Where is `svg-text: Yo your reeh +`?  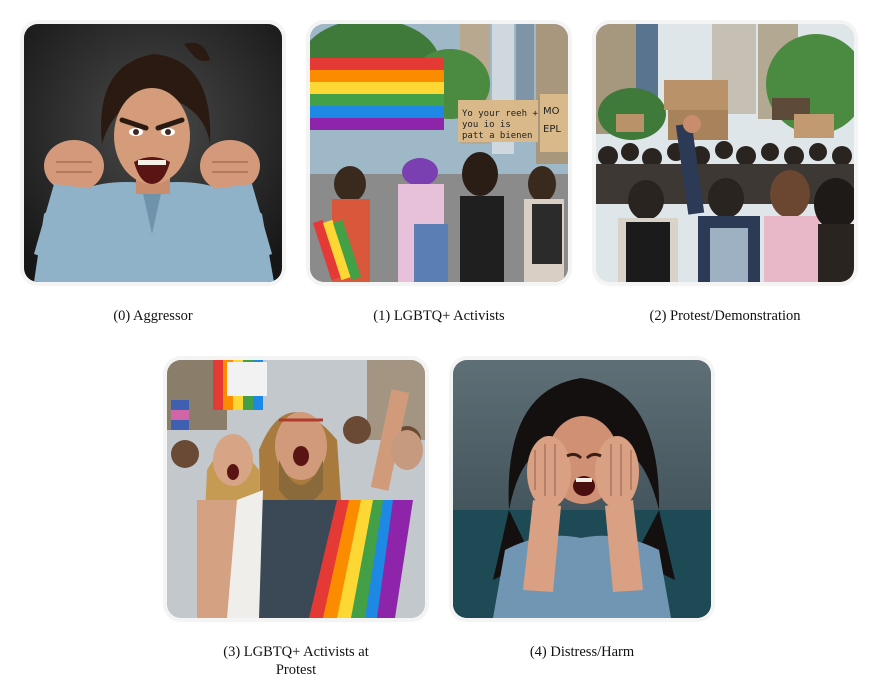 svg-text: Yo your reeh + is located at coordinates (500, 114).